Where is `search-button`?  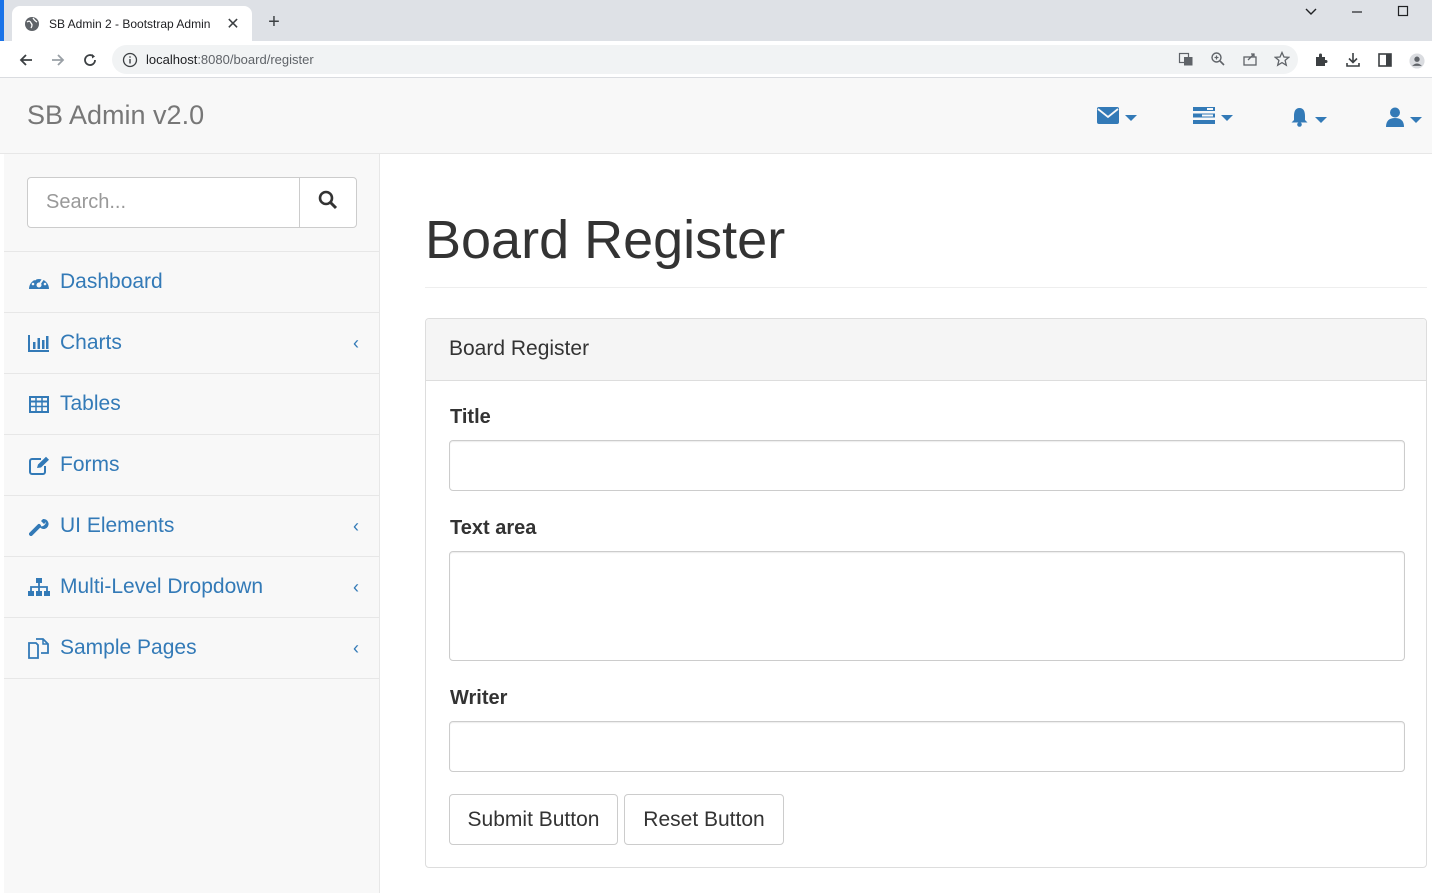
search-button is located at coordinates (328, 202).